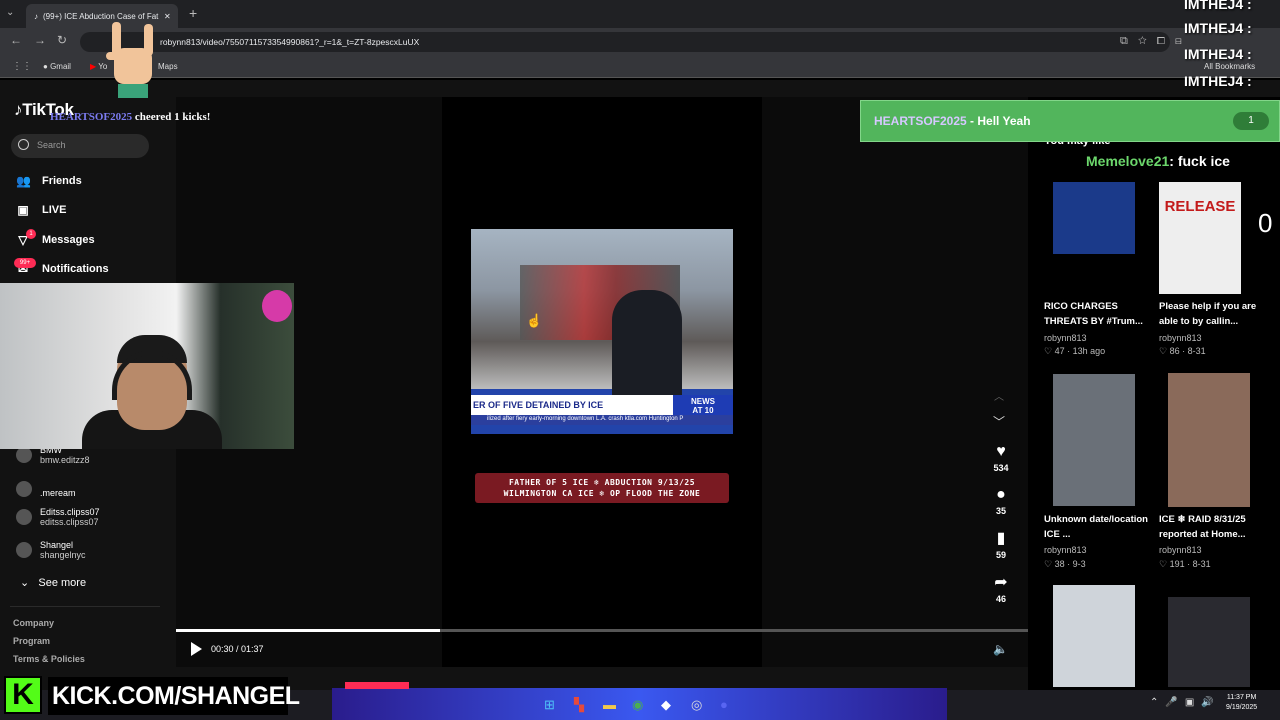 This screenshot has width=1280, height=720. Describe the element at coordinates (1000, 649) in the screenshot. I see `volume-icon: 🔈` at that location.